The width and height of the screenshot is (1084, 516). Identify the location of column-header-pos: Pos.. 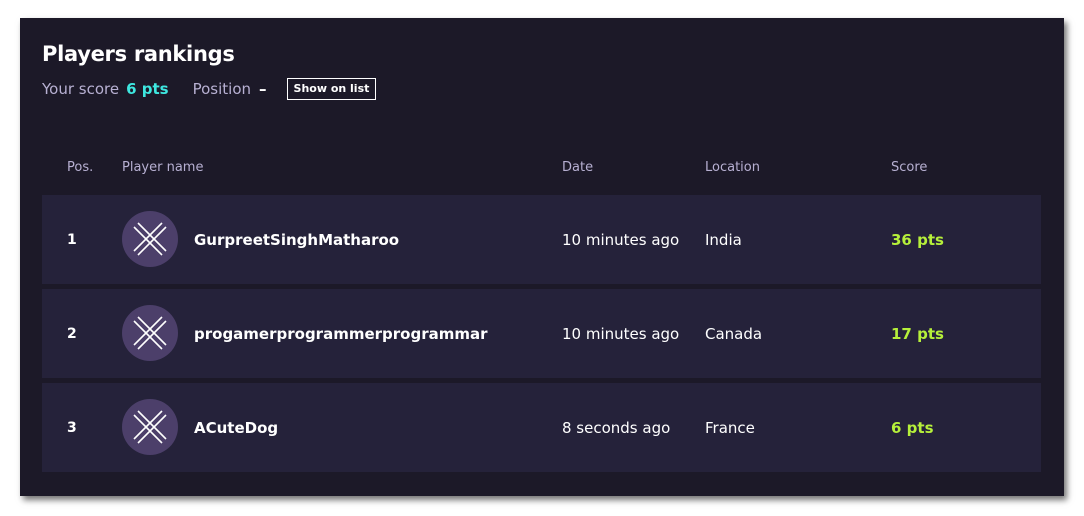
(80, 167).